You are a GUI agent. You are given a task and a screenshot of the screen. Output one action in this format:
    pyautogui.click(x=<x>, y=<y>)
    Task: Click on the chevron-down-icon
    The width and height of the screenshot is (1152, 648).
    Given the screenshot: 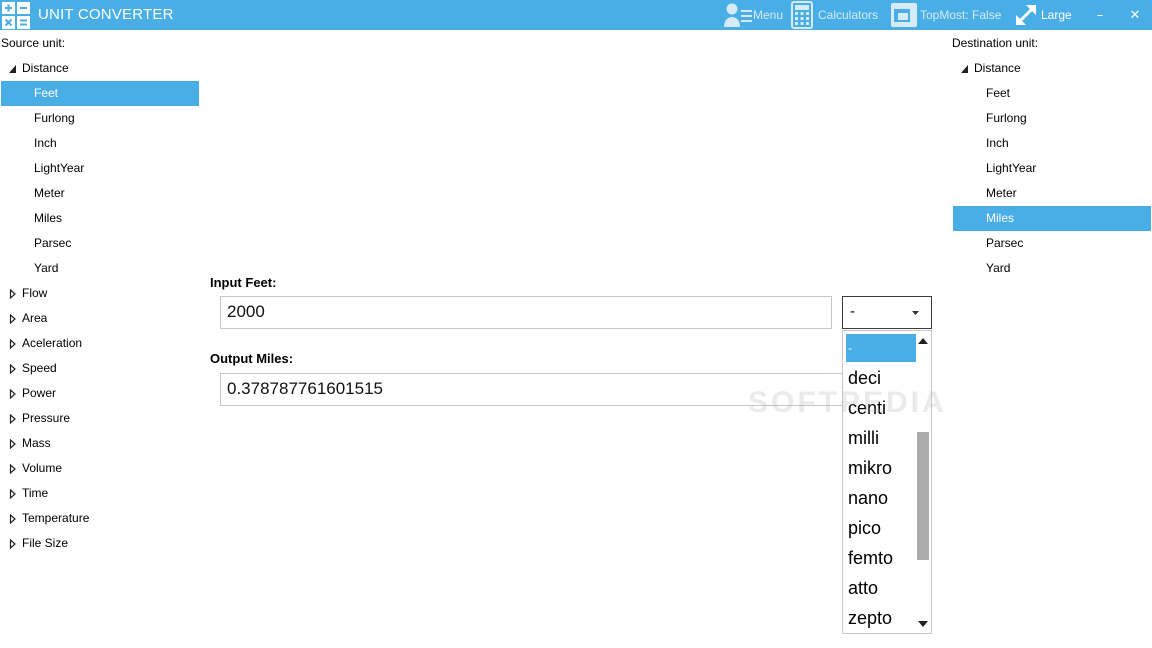 What is the action you would take?
    pyautogui.click(x=915, y=313)
    